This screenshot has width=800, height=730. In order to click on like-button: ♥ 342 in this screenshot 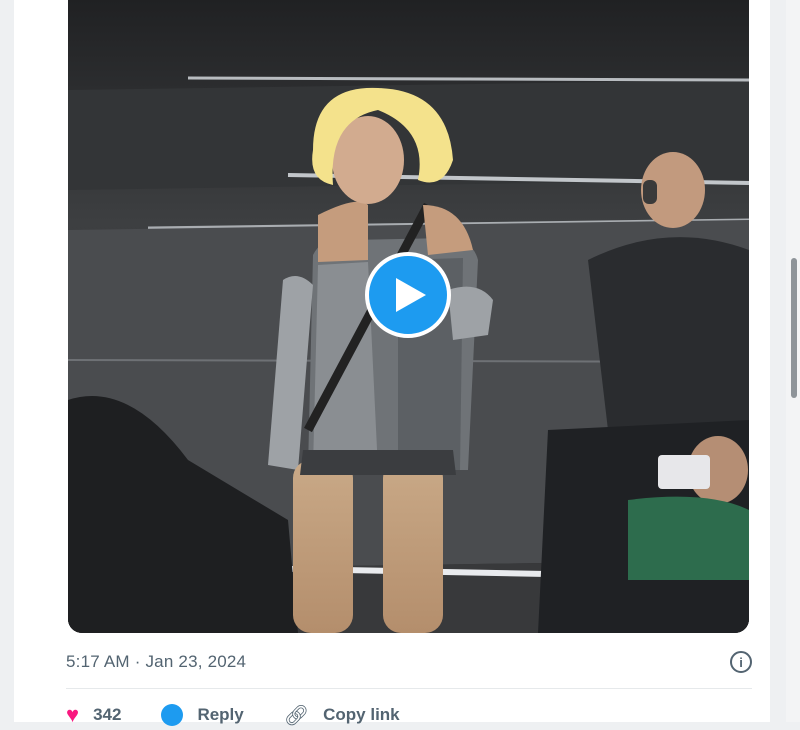, I will do `click(93, 715)`.